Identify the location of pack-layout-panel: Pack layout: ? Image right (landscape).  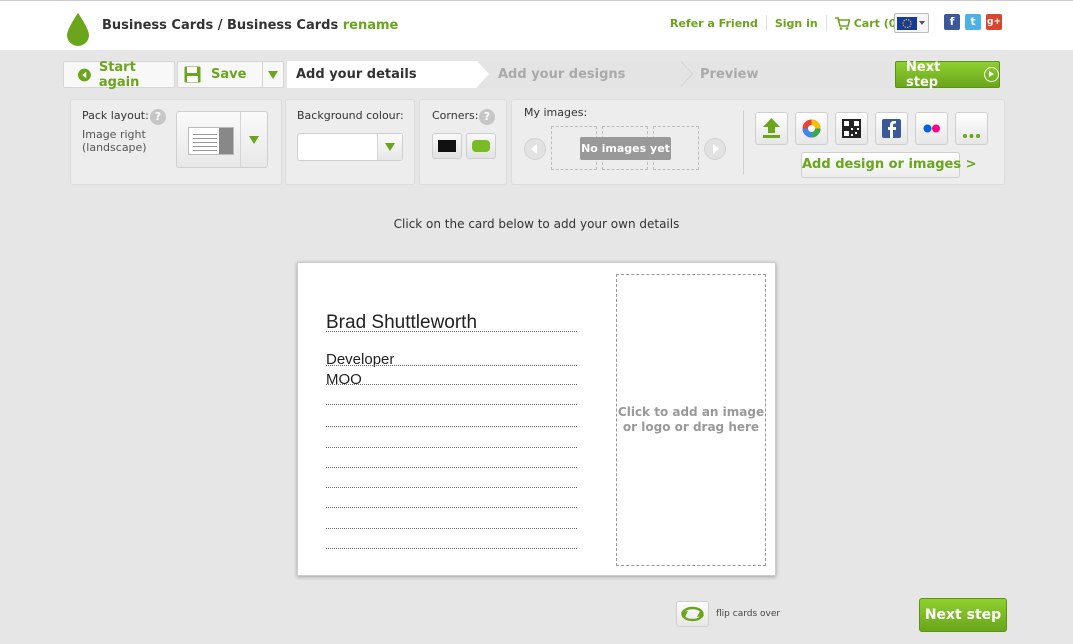
(176, 142).